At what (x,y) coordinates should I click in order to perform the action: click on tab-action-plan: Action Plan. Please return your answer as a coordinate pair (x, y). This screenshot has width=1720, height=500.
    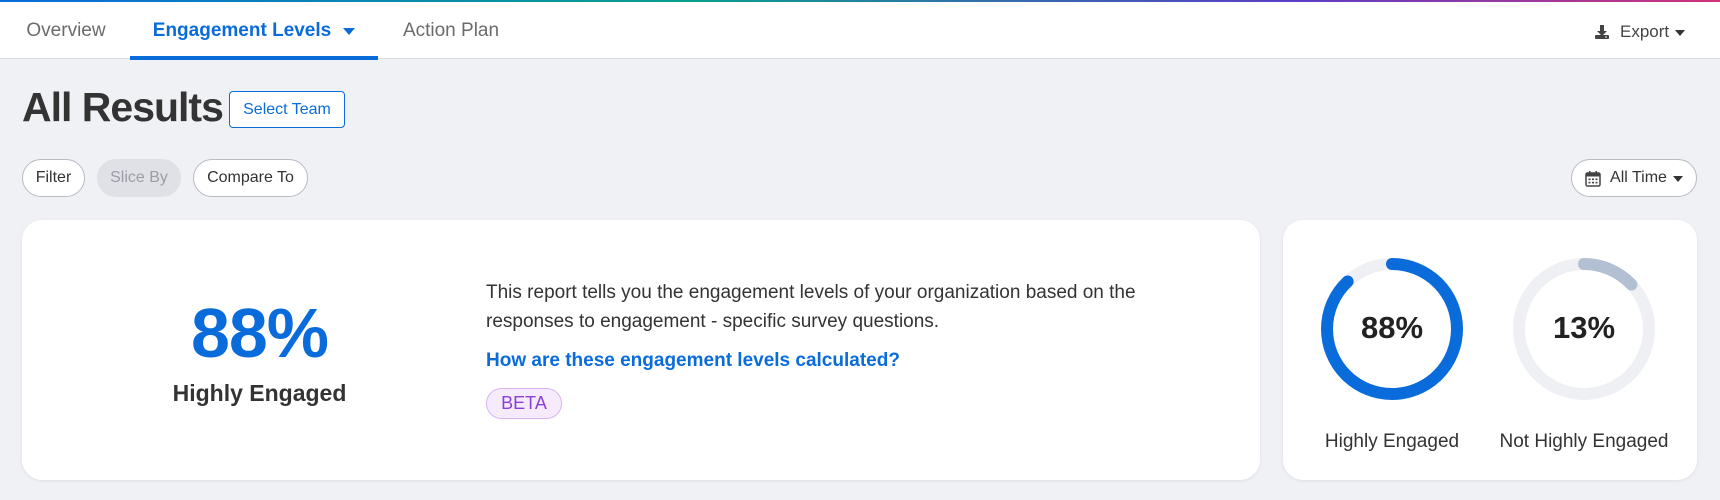
    Looking at the image, I should click on (451, 30).